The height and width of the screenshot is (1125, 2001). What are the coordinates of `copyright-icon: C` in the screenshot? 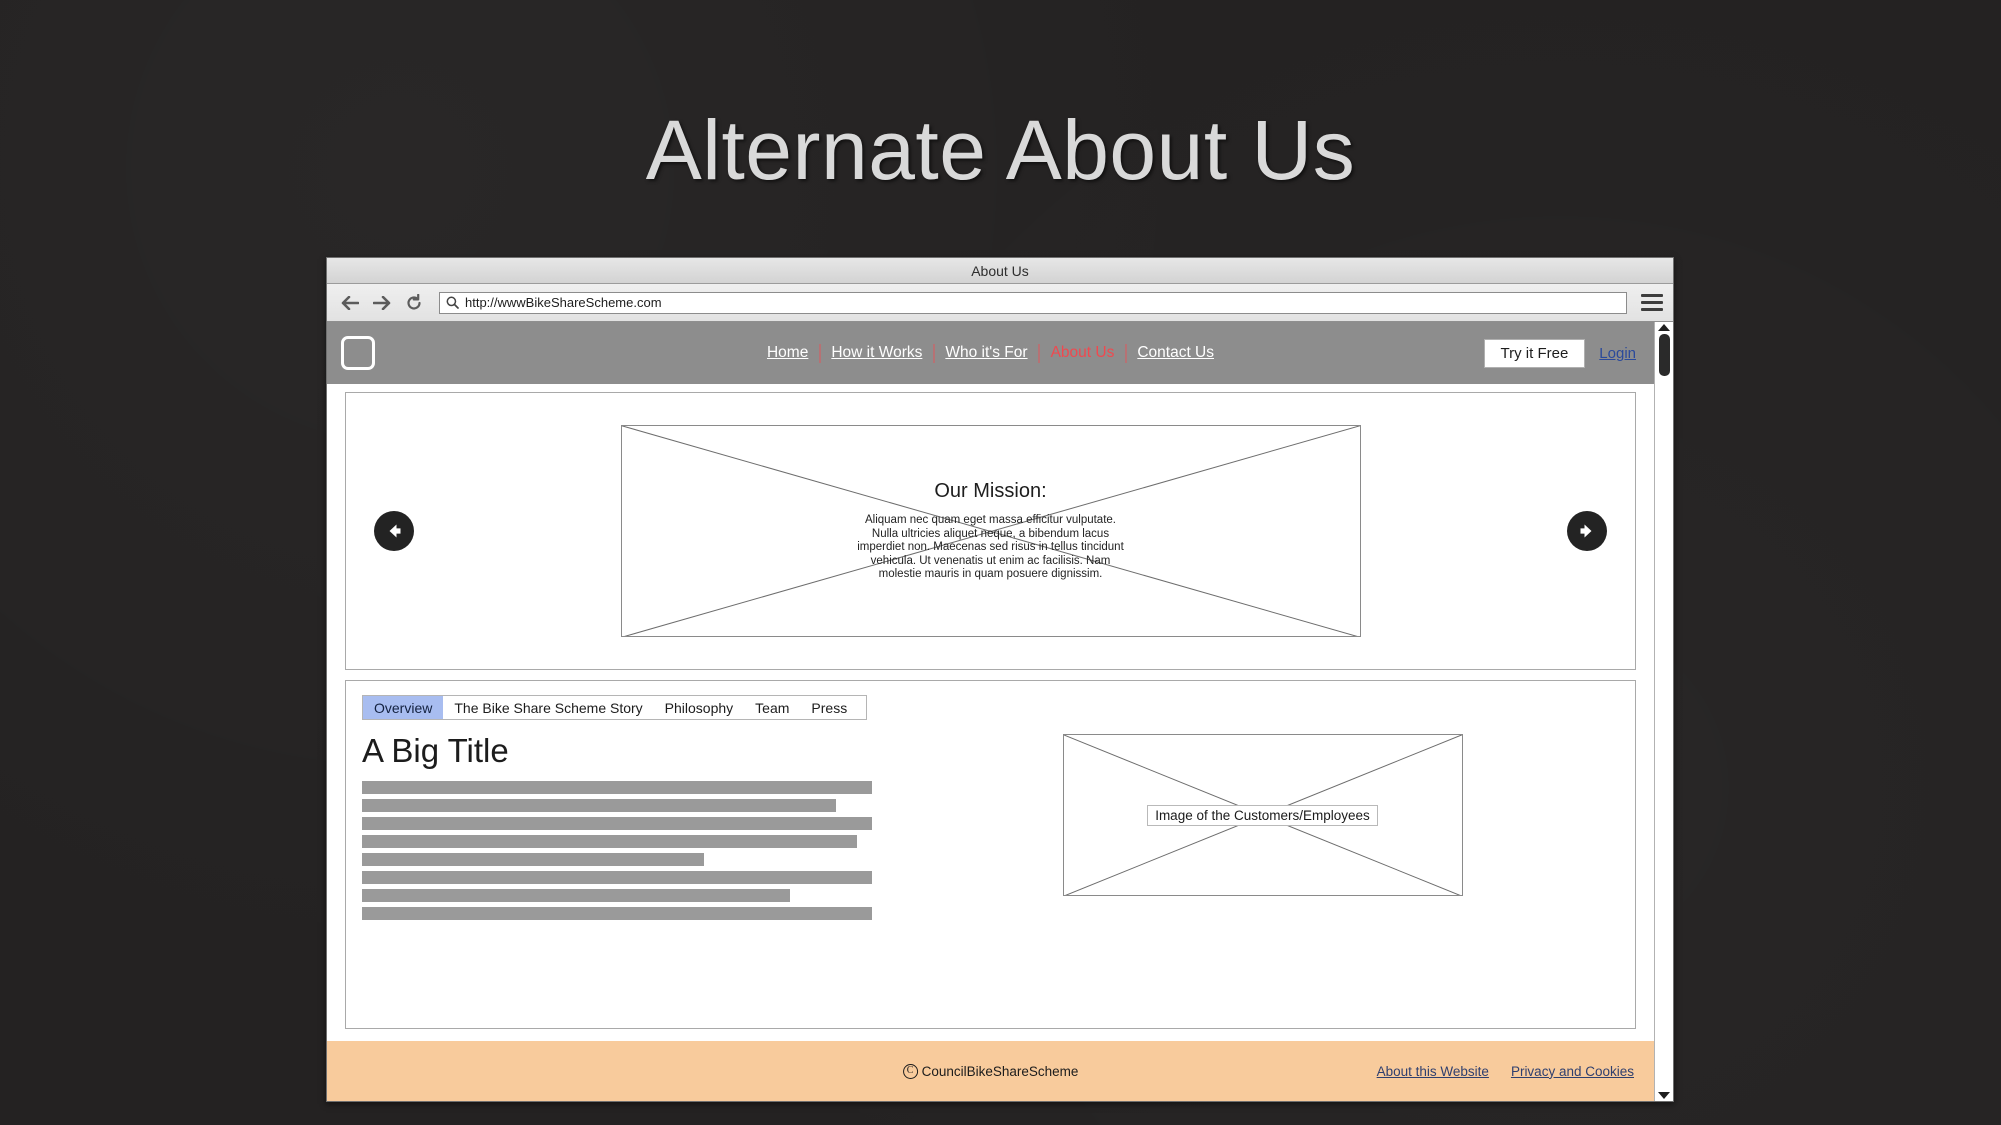 It's located at (910, 1071).